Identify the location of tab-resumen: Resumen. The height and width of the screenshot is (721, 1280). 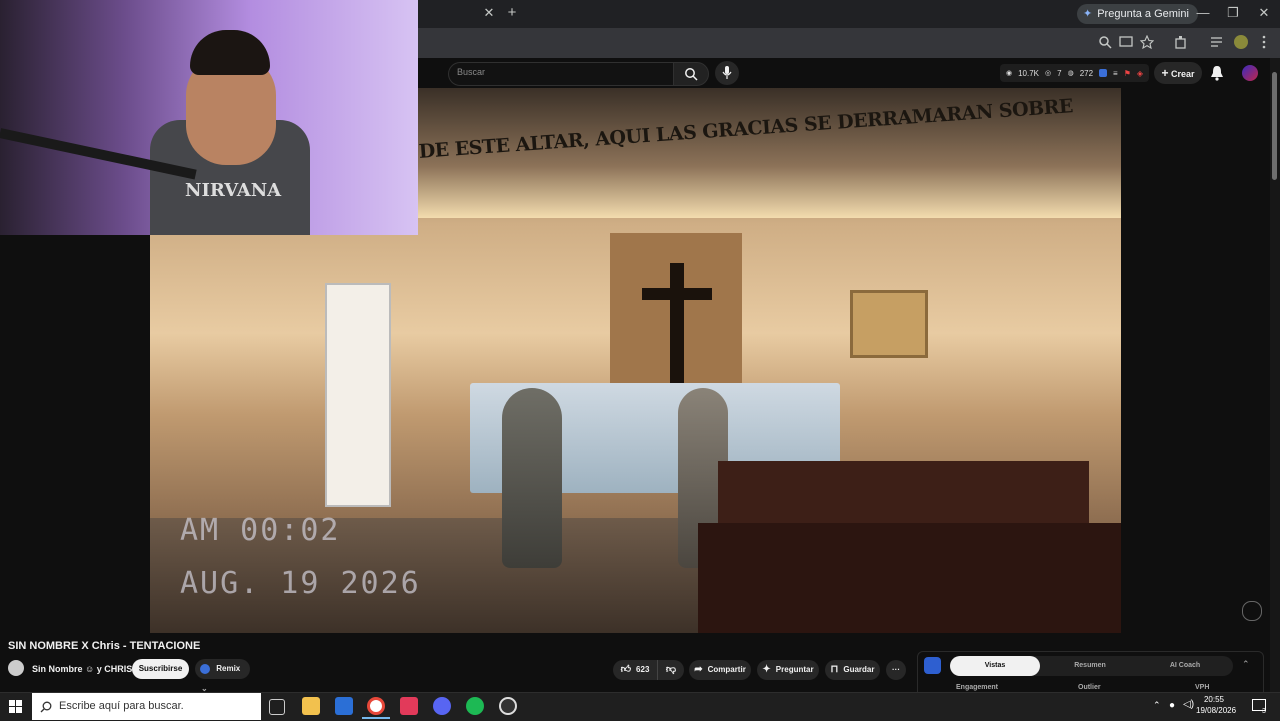
(1090, 666).